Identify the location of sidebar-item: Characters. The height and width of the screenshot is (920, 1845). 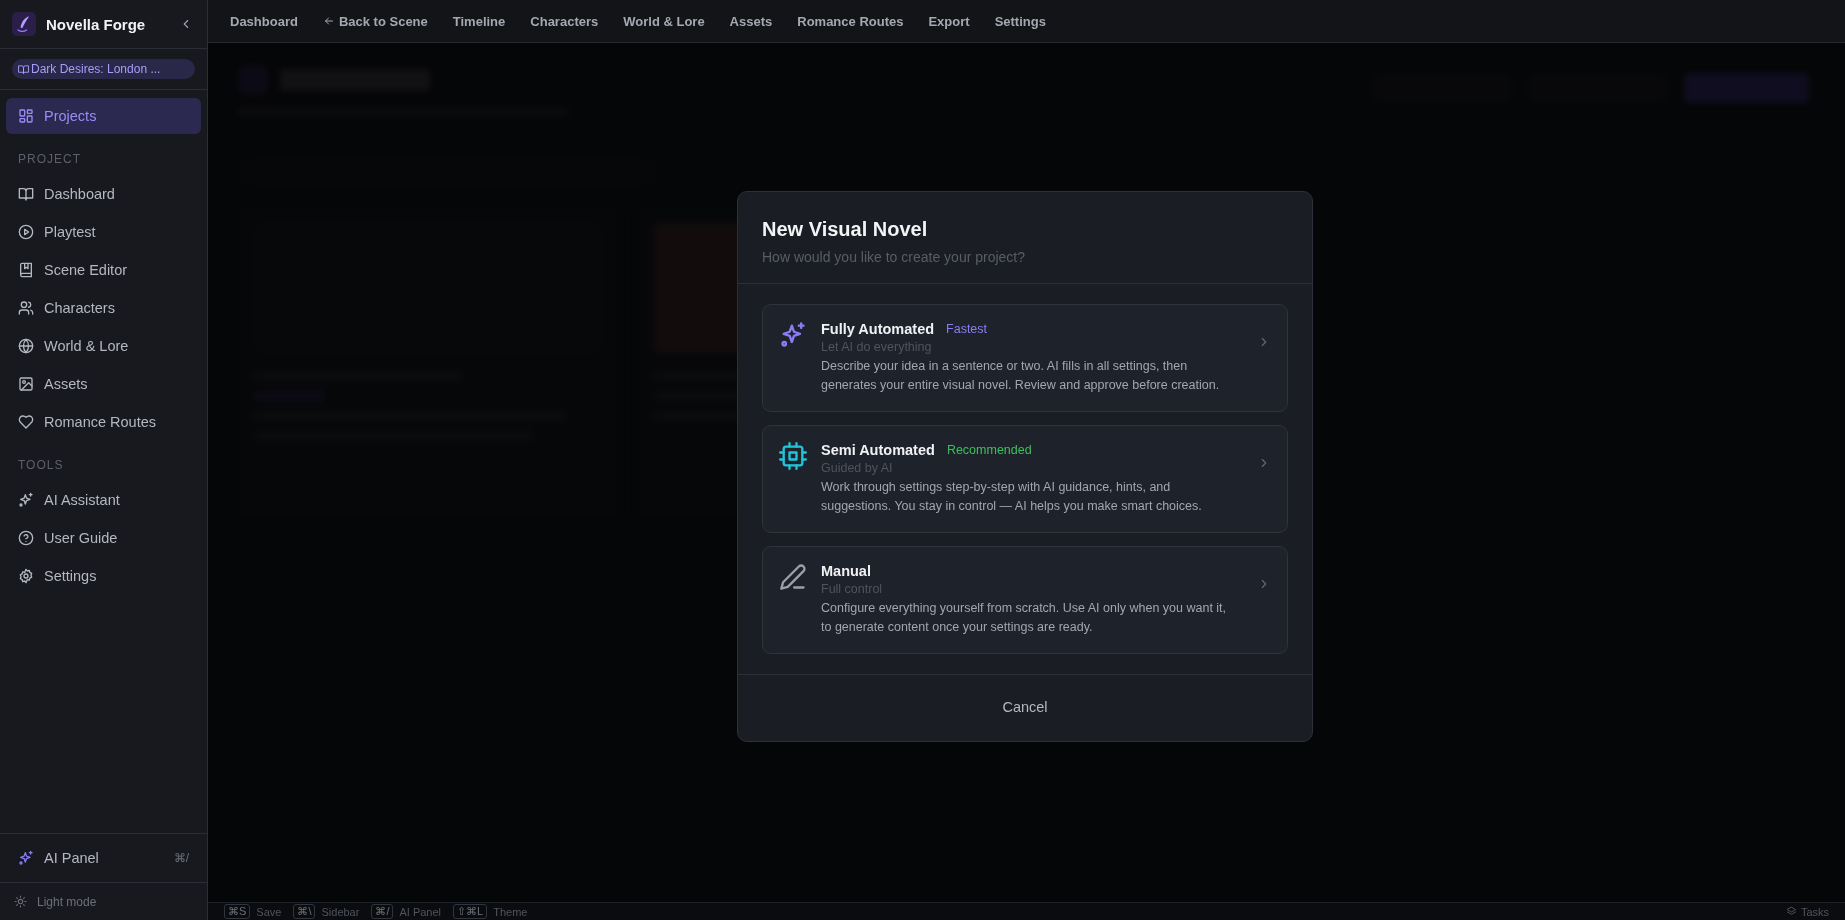
(103, 308).